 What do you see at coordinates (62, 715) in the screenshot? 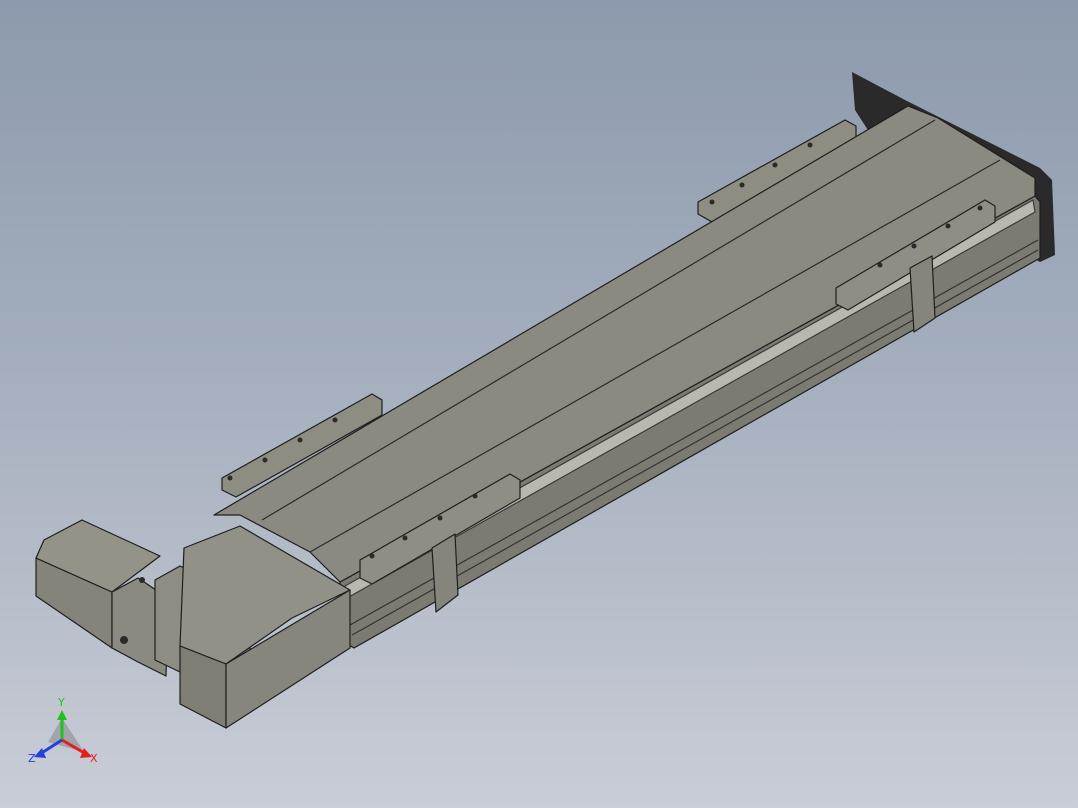
I see `y-axis-arrow` at bounding box center [62, 715].